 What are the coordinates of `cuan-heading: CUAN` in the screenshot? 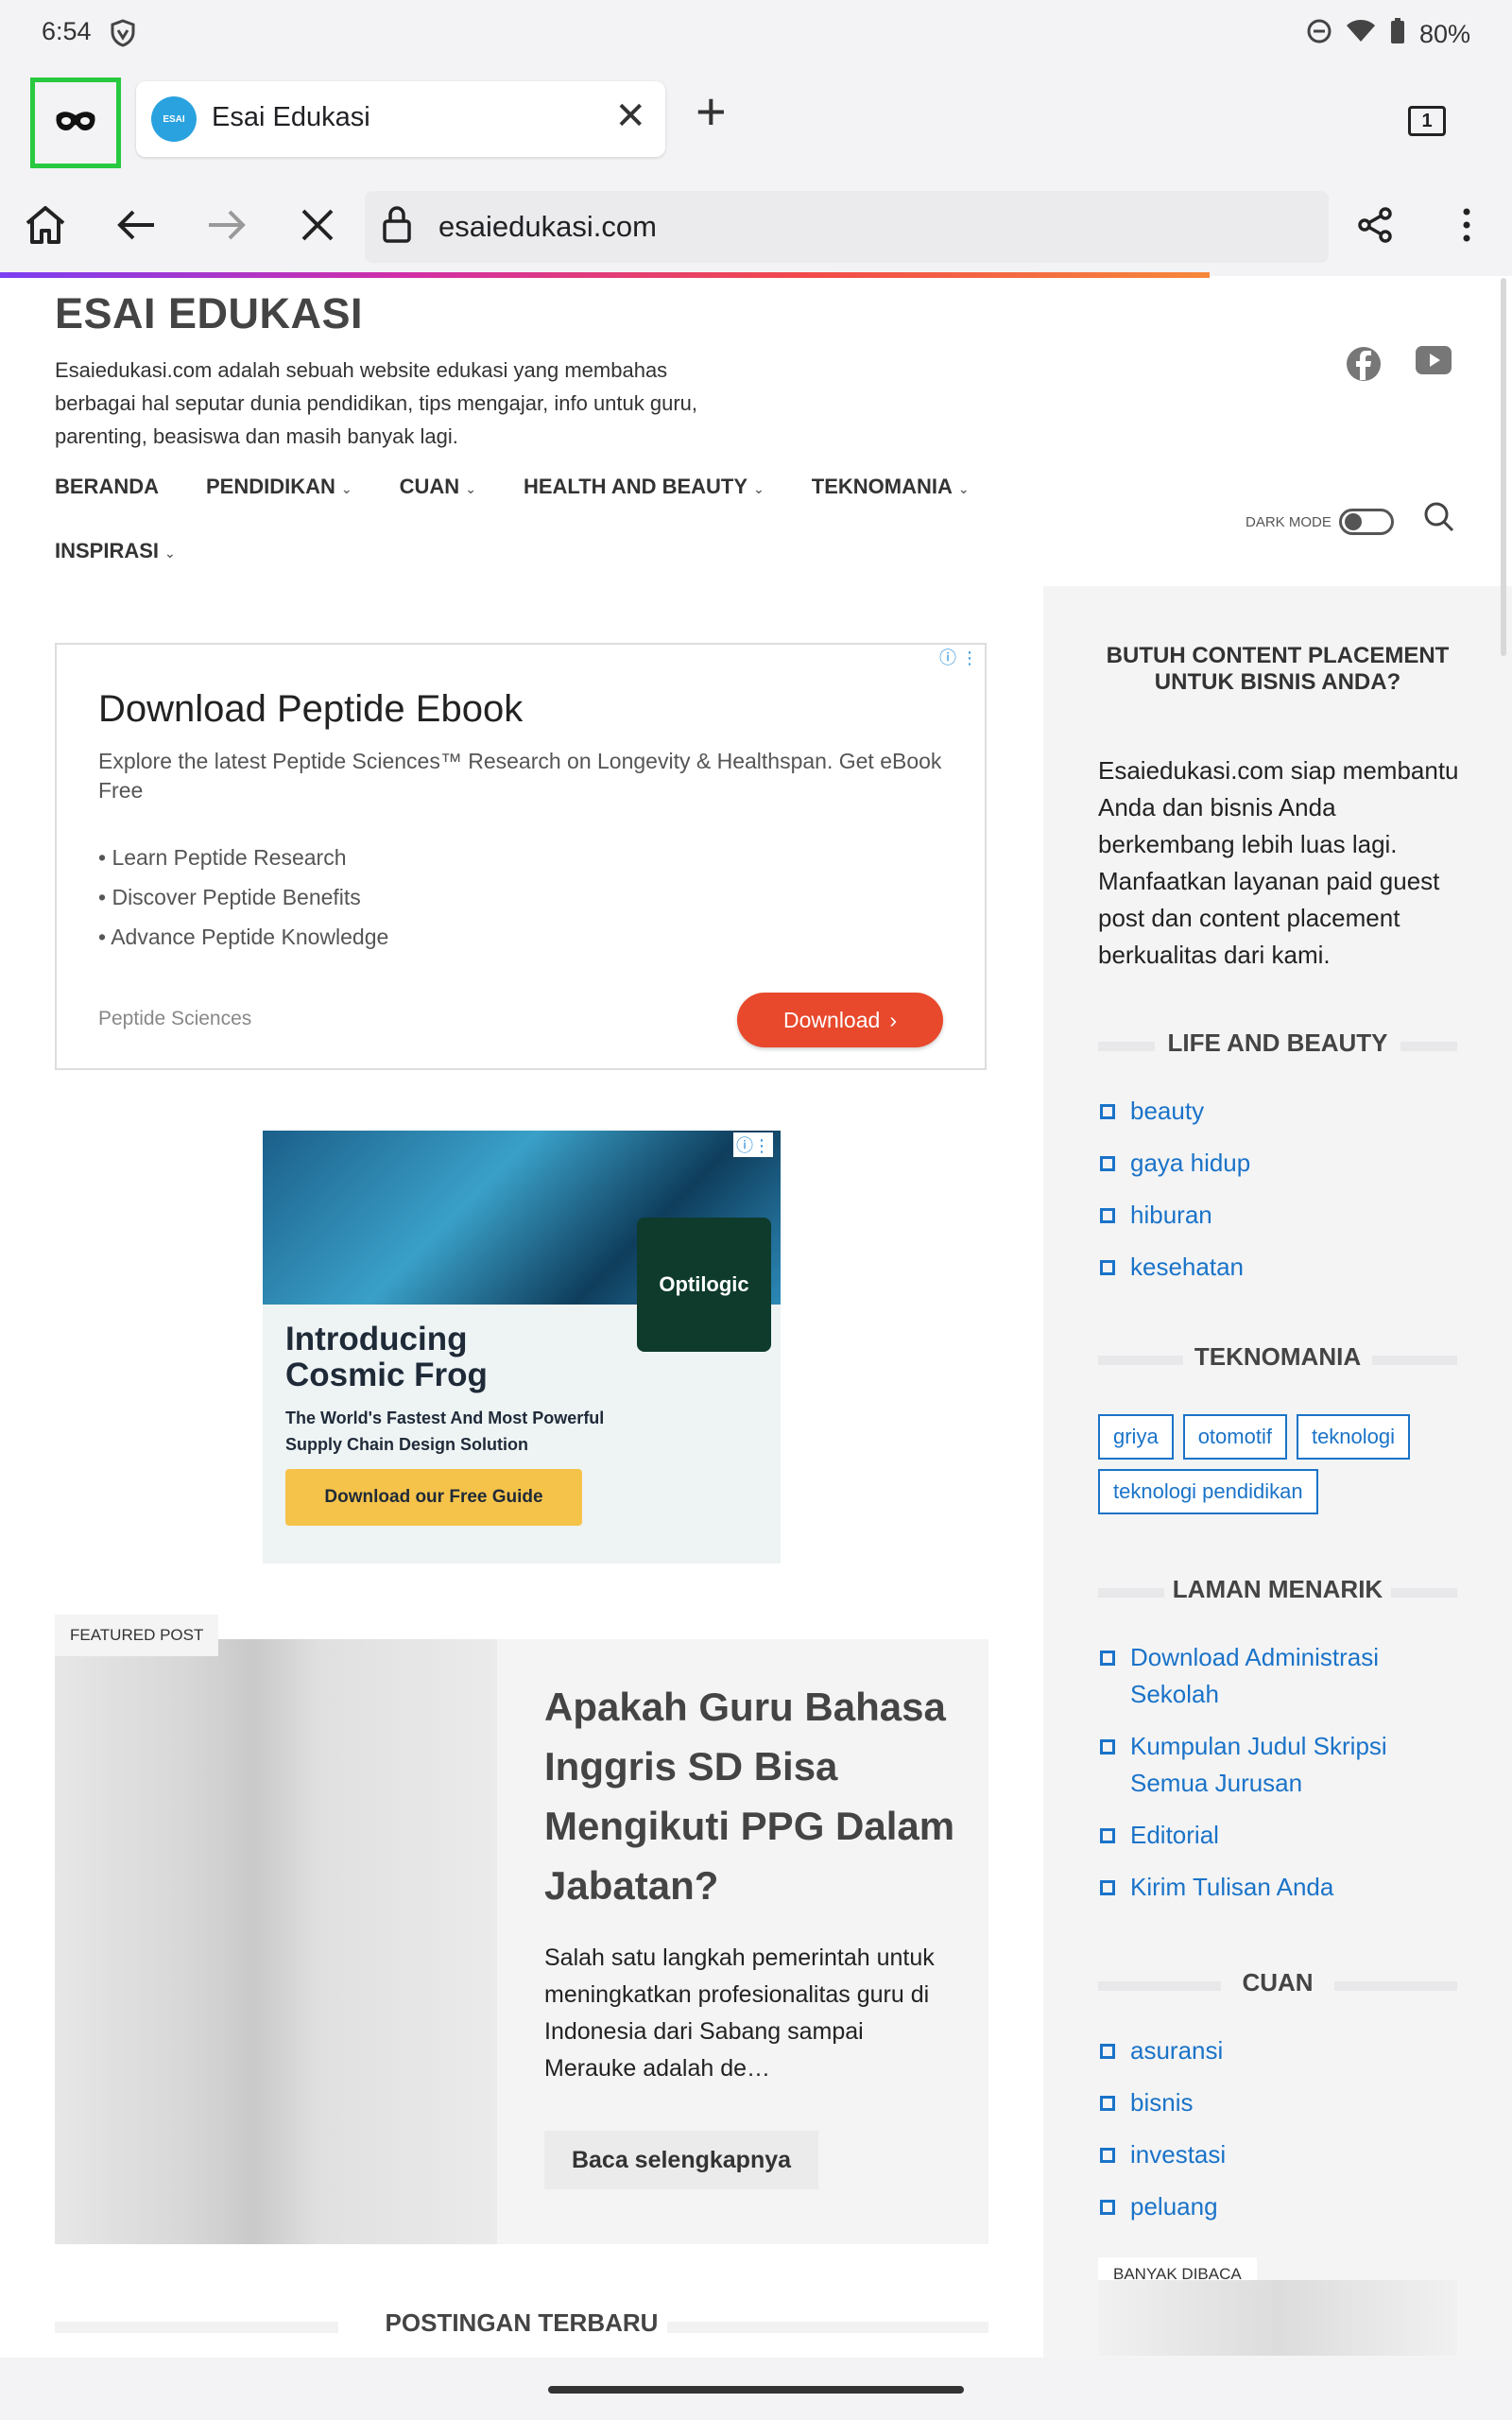 It's located at (1277, 1983).